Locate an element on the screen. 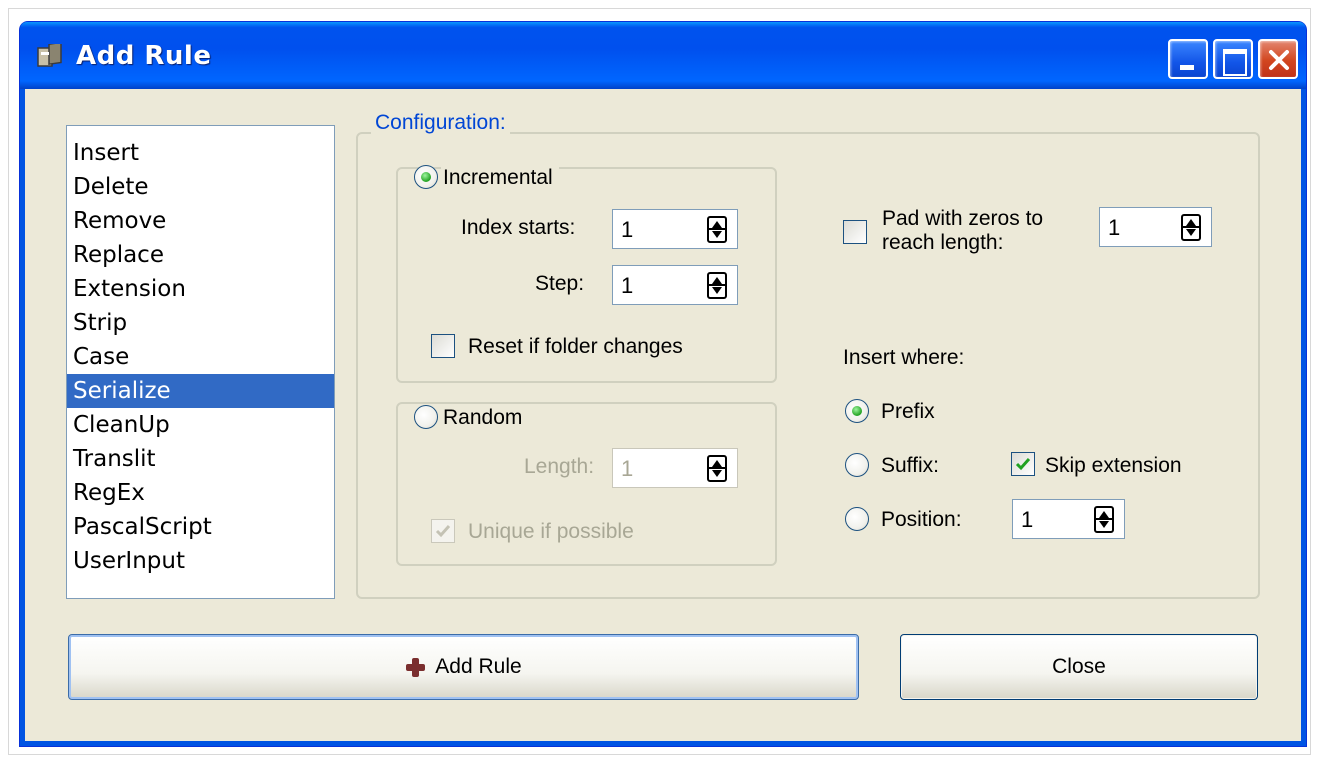 The height and width of the screenshot is (763, 1319). unique-label: Unique if possible is located at coordinates (551, 531).